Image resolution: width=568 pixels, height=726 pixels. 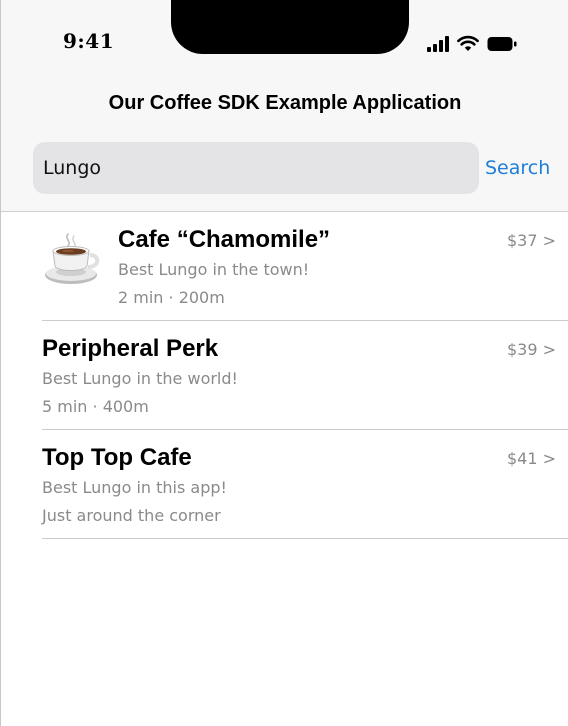 I want to click on cafe-distance: Just around the corner, so click(x=131, y=515).